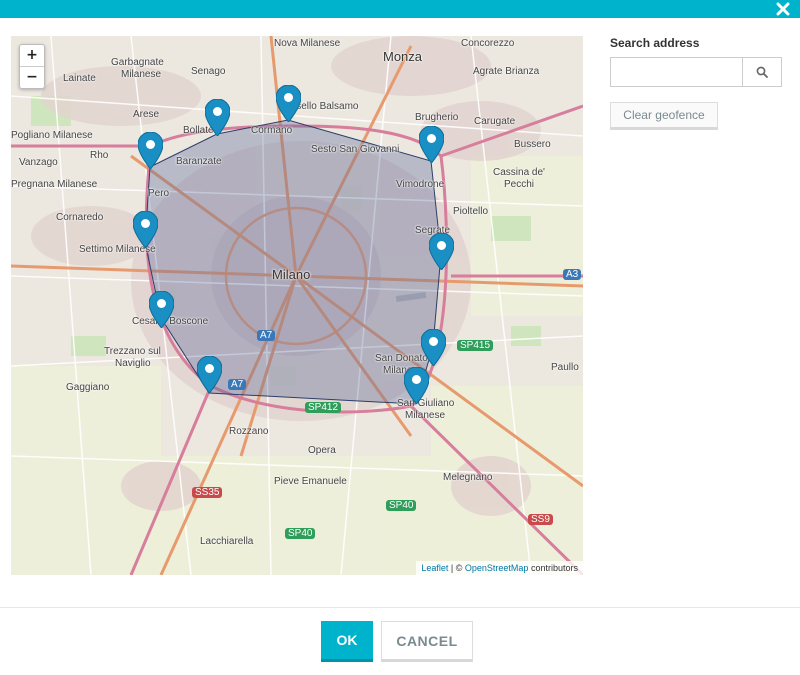  I want to click on search-icon, so click(762, 72).